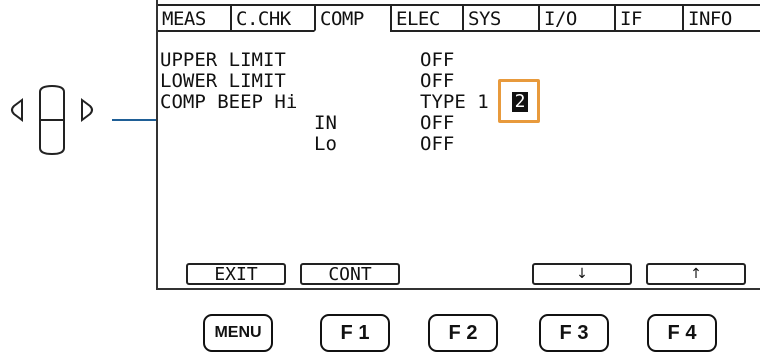 The image size is (760, 354). Describe the element at coordinates (437, 144) in the screenshot. I see `comp-beep-lo-value: OFF` at that location.